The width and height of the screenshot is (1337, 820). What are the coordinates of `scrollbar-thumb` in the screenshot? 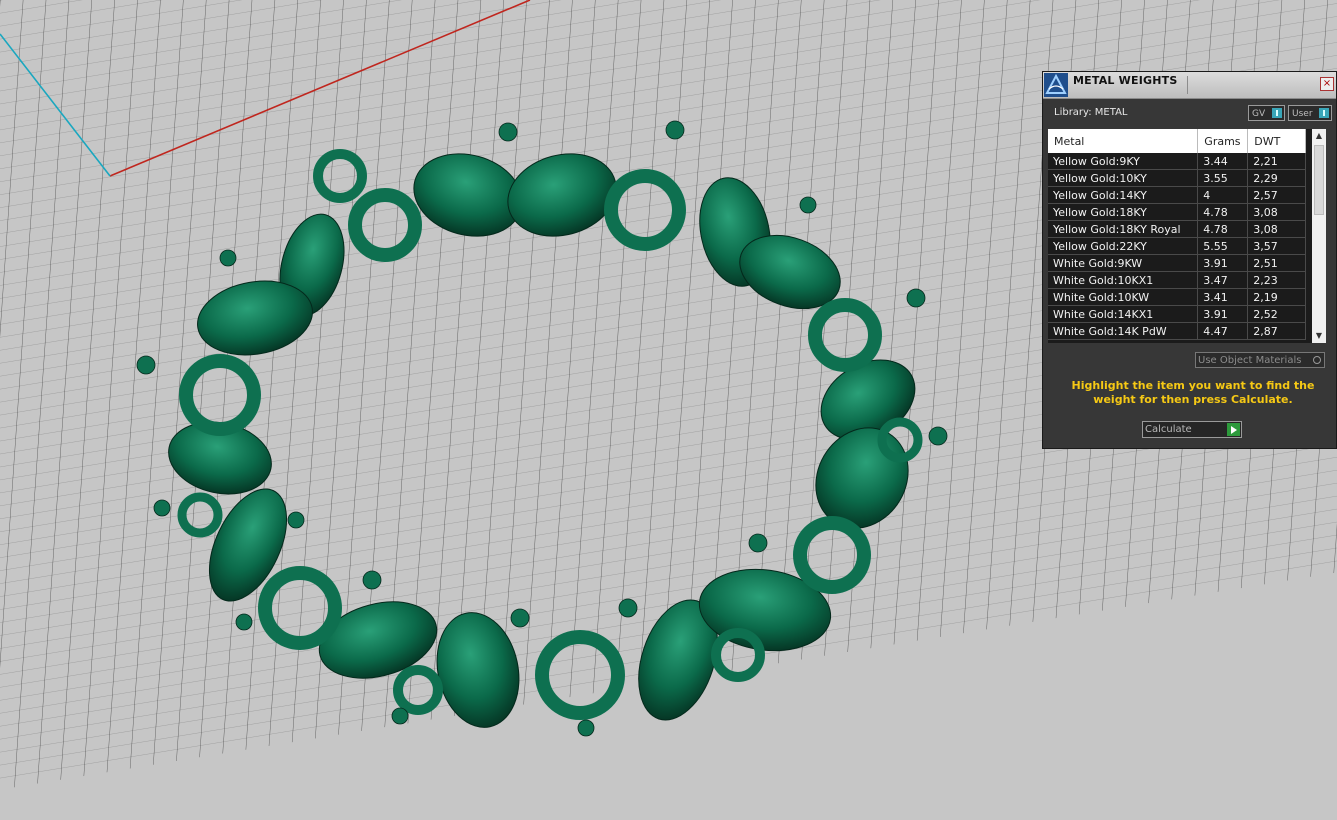 It's located at (1319, 180).